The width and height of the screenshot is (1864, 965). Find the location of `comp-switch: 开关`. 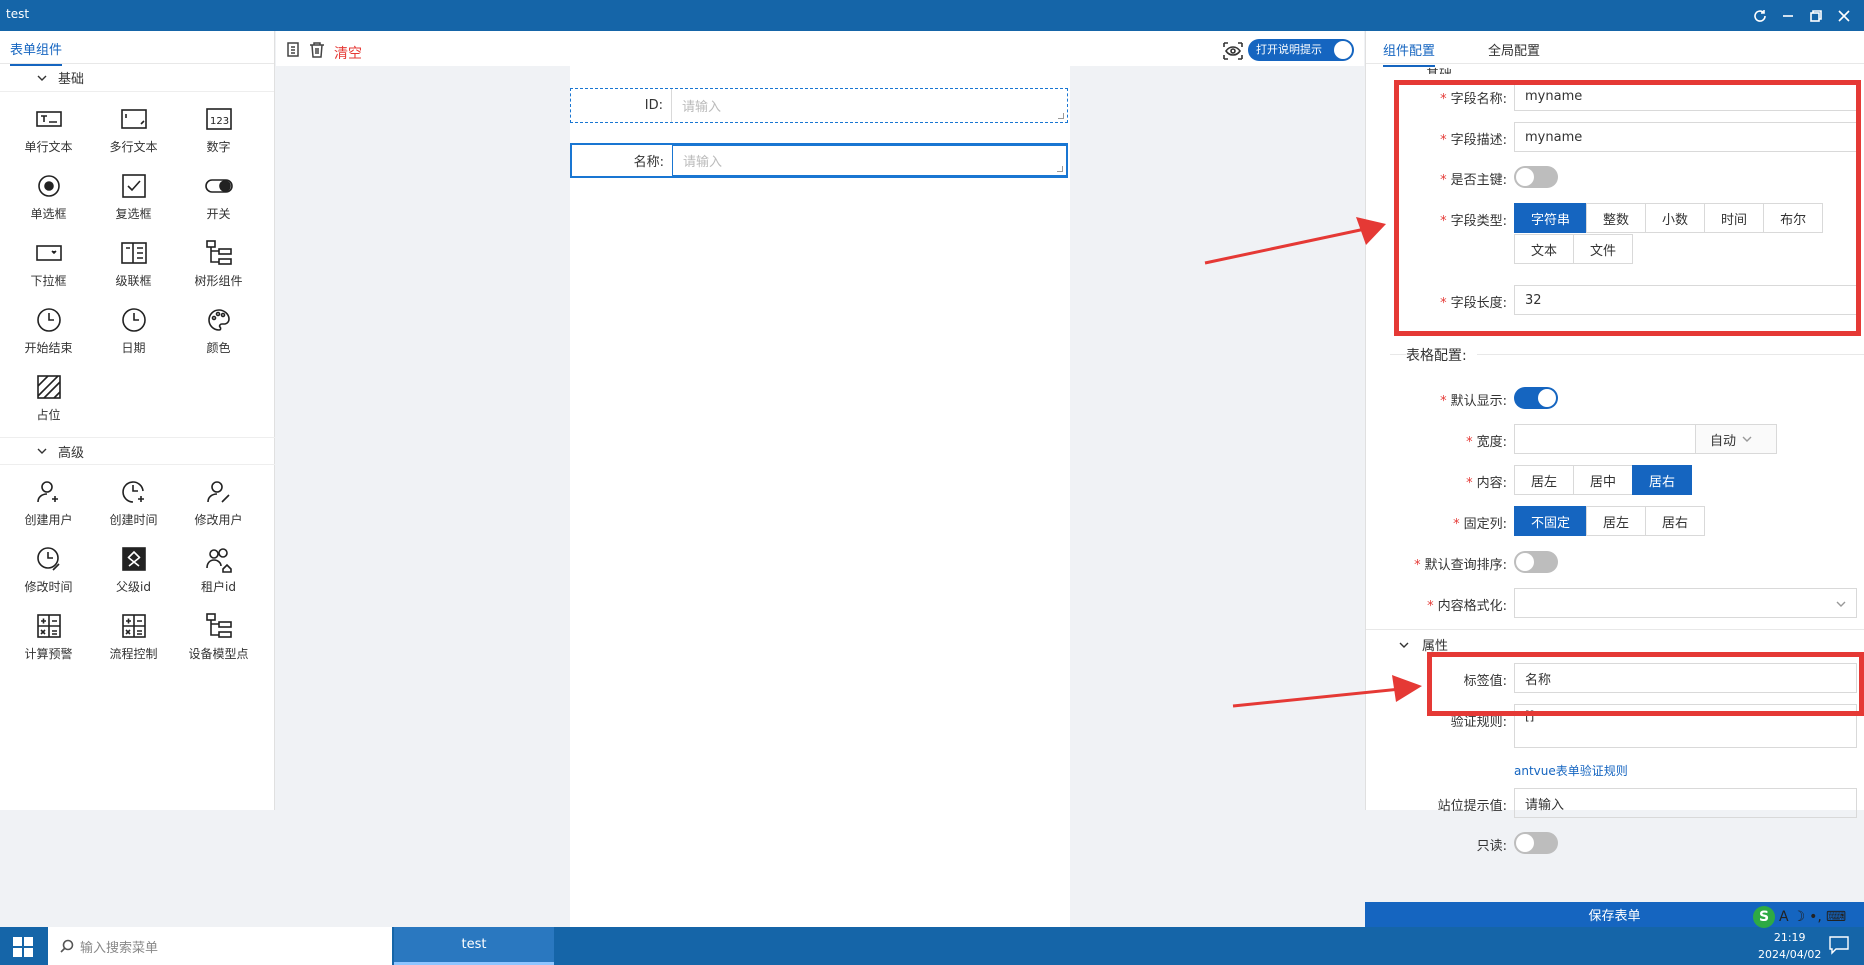

comp-switch: 开关 is located at coordinates (218, 198).